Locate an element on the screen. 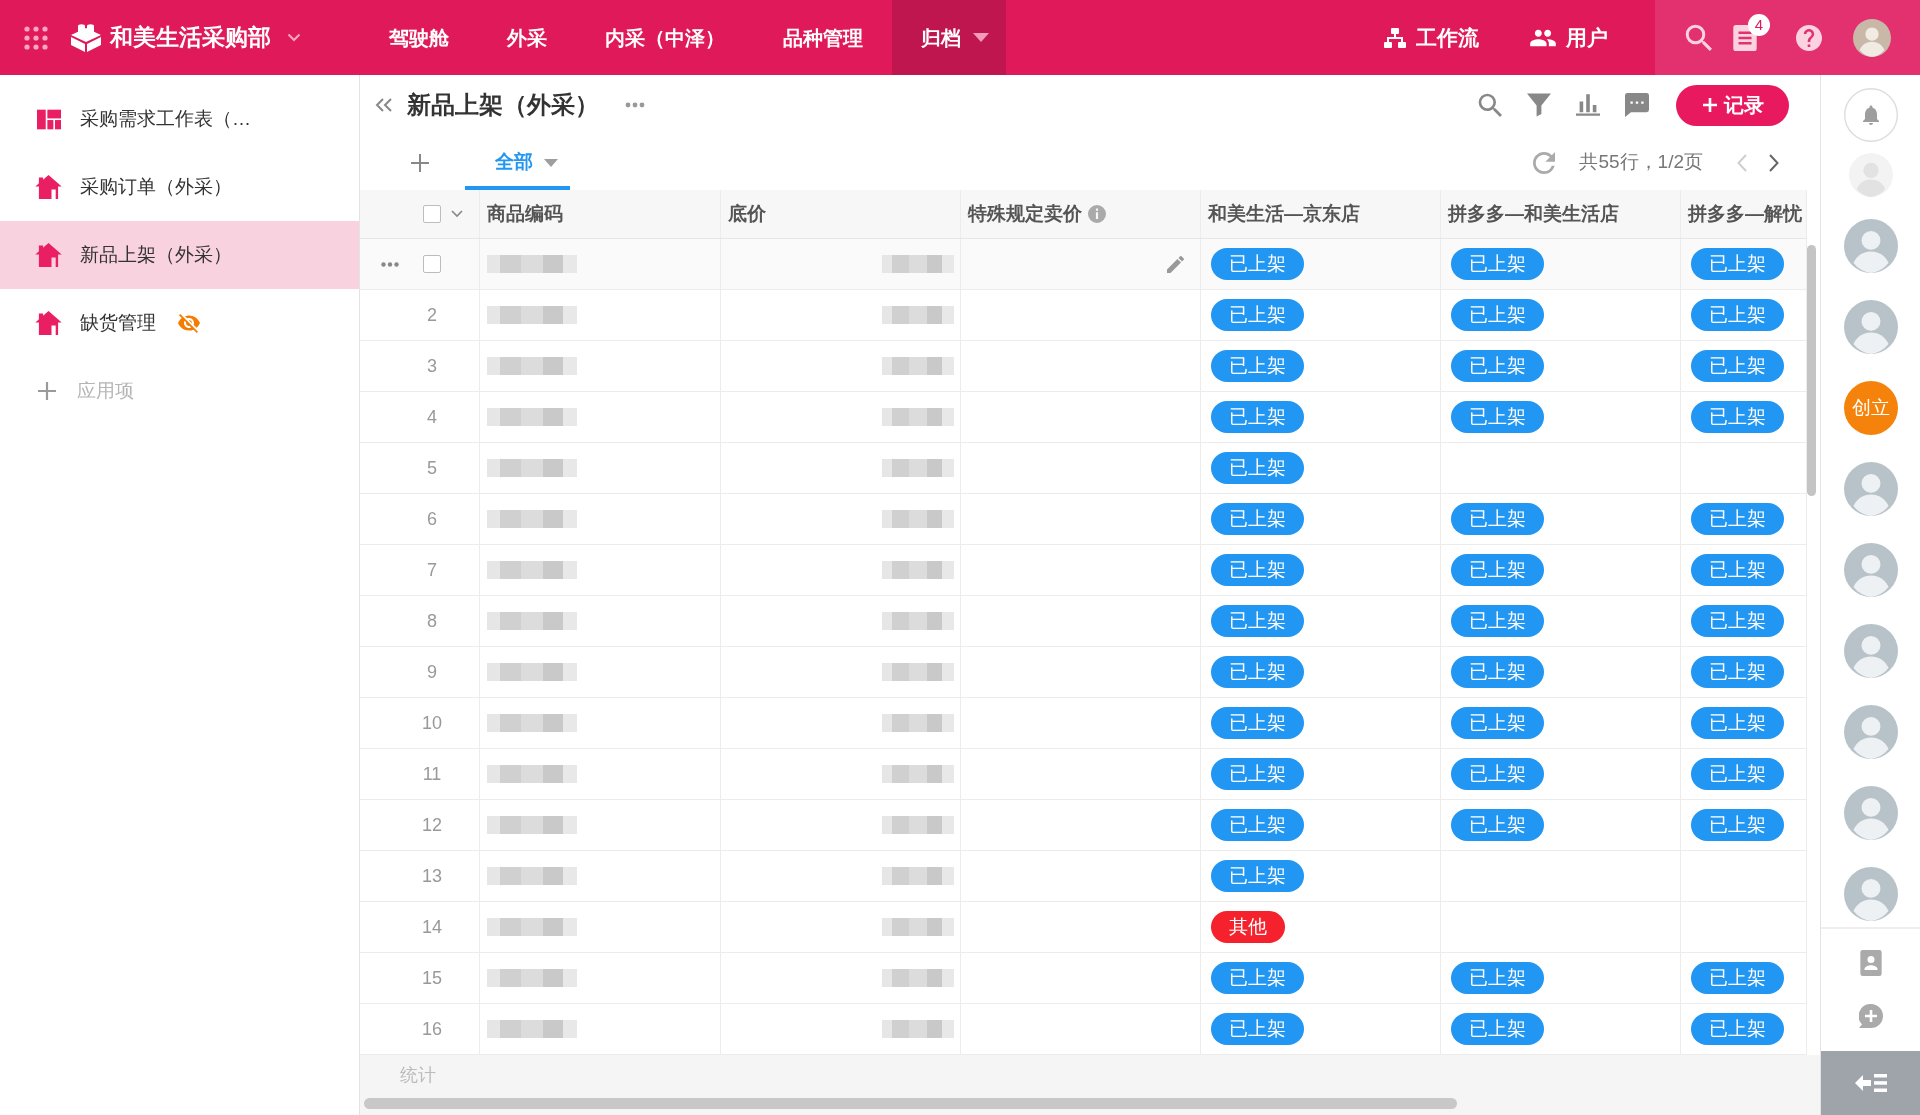 This screenshot has width=1920, height=1115. bell-icon is located at coordinates (1870, 115).